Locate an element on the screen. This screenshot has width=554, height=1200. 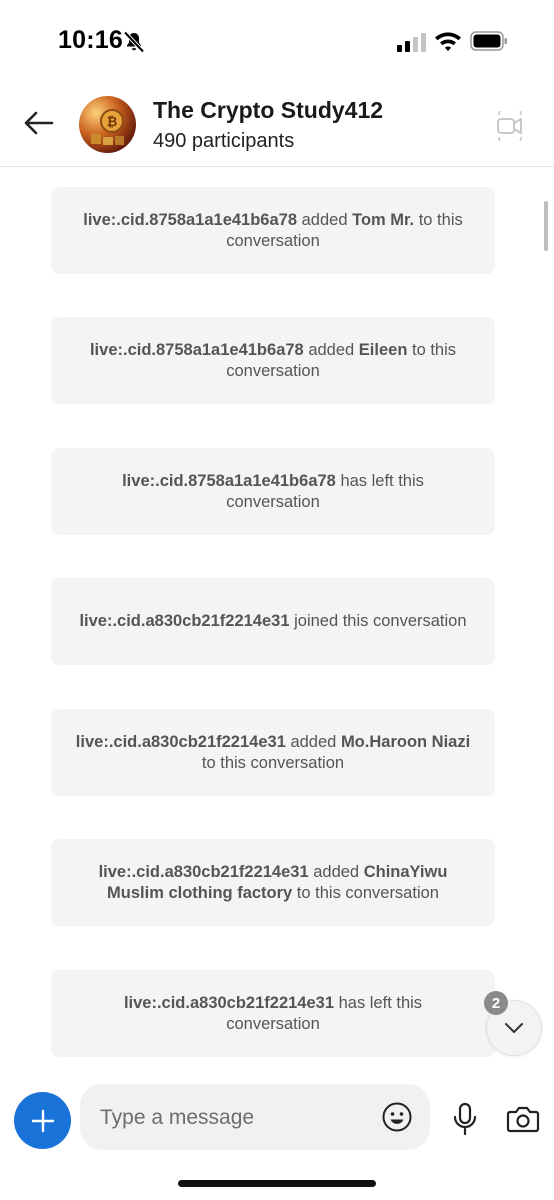
wifi-icon is located at coordinates (448, 41).